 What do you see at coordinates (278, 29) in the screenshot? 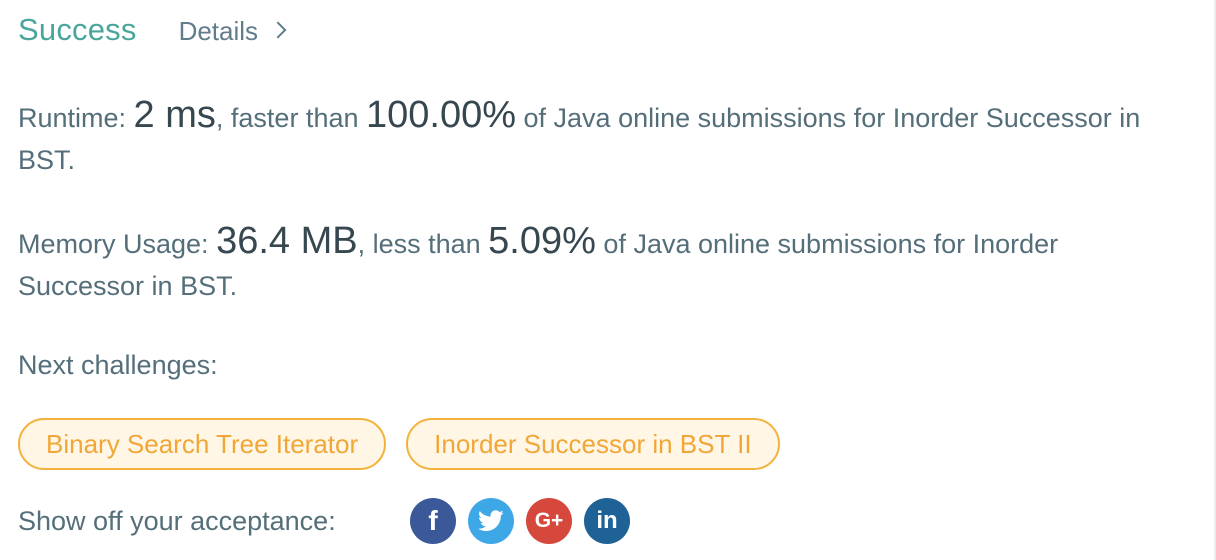
I see `chevron-right-icon` at bounding box center [278, 29].